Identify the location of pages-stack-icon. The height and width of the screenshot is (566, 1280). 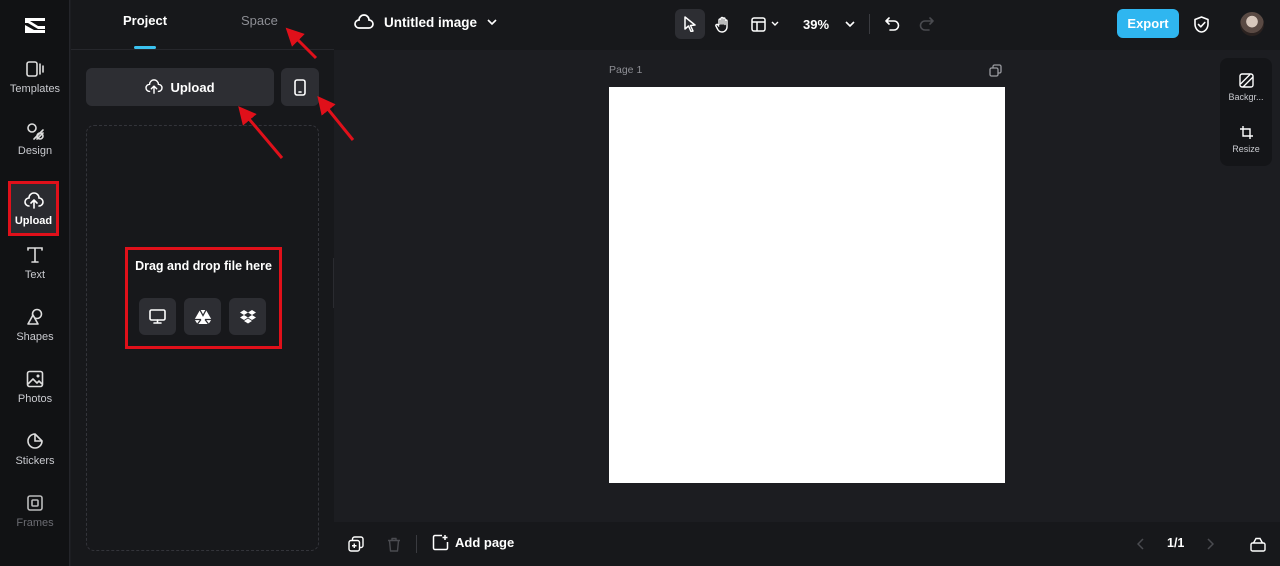
(1258, 544).